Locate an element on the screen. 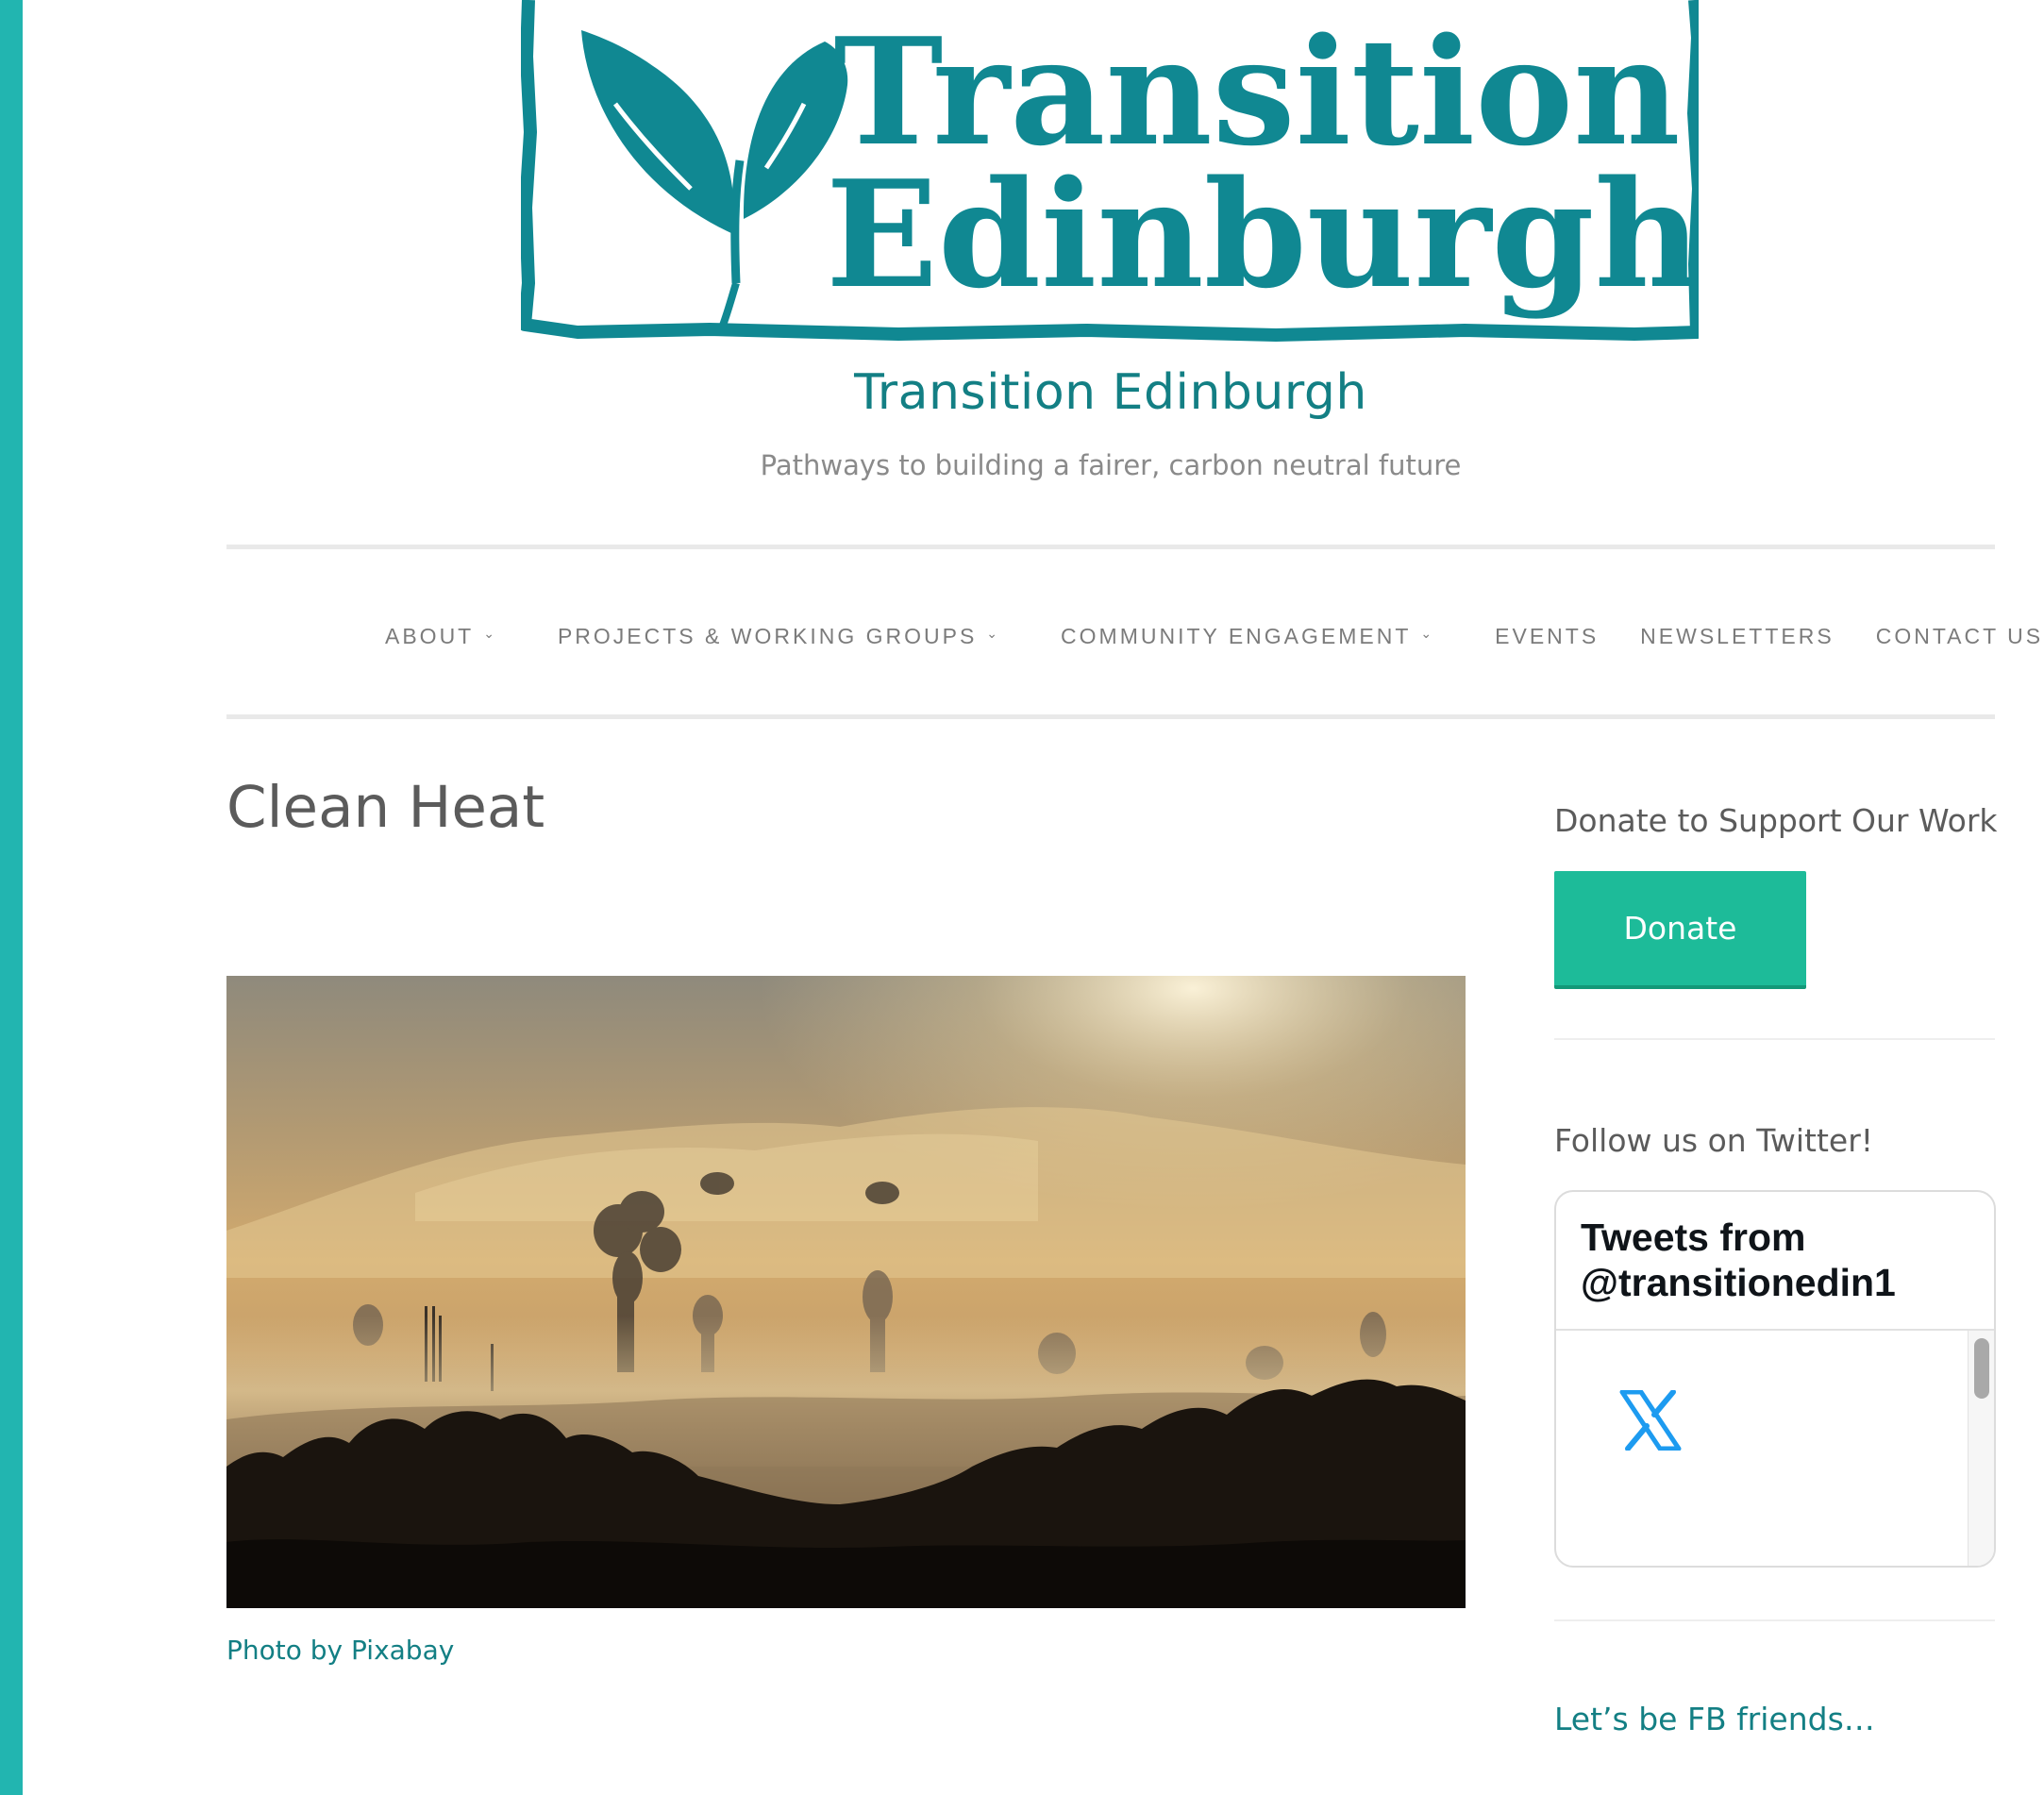 Image resolution: width=2044 pixels, height=1795 pixels. page-title: Clean Heat is located at coordinates (385, 807).